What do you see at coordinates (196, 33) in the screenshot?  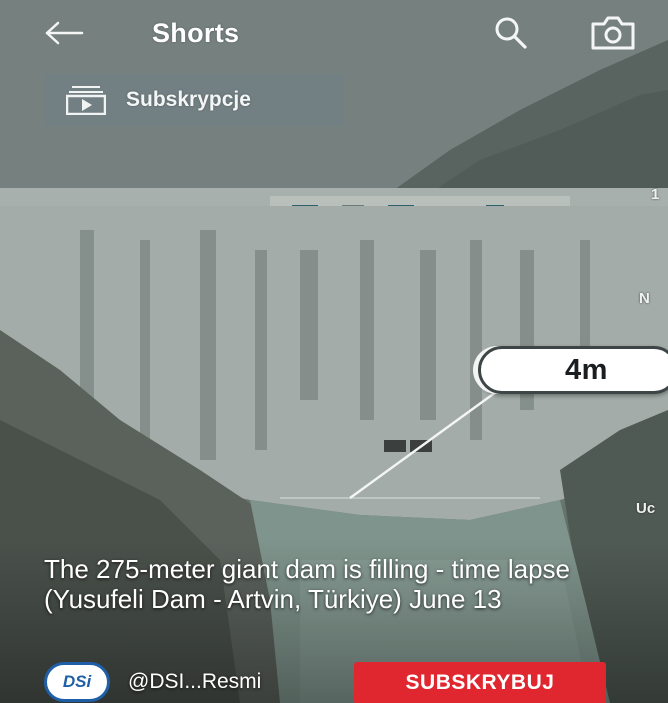 I see `page-title: Shorts` at bounding box center [196, 33].